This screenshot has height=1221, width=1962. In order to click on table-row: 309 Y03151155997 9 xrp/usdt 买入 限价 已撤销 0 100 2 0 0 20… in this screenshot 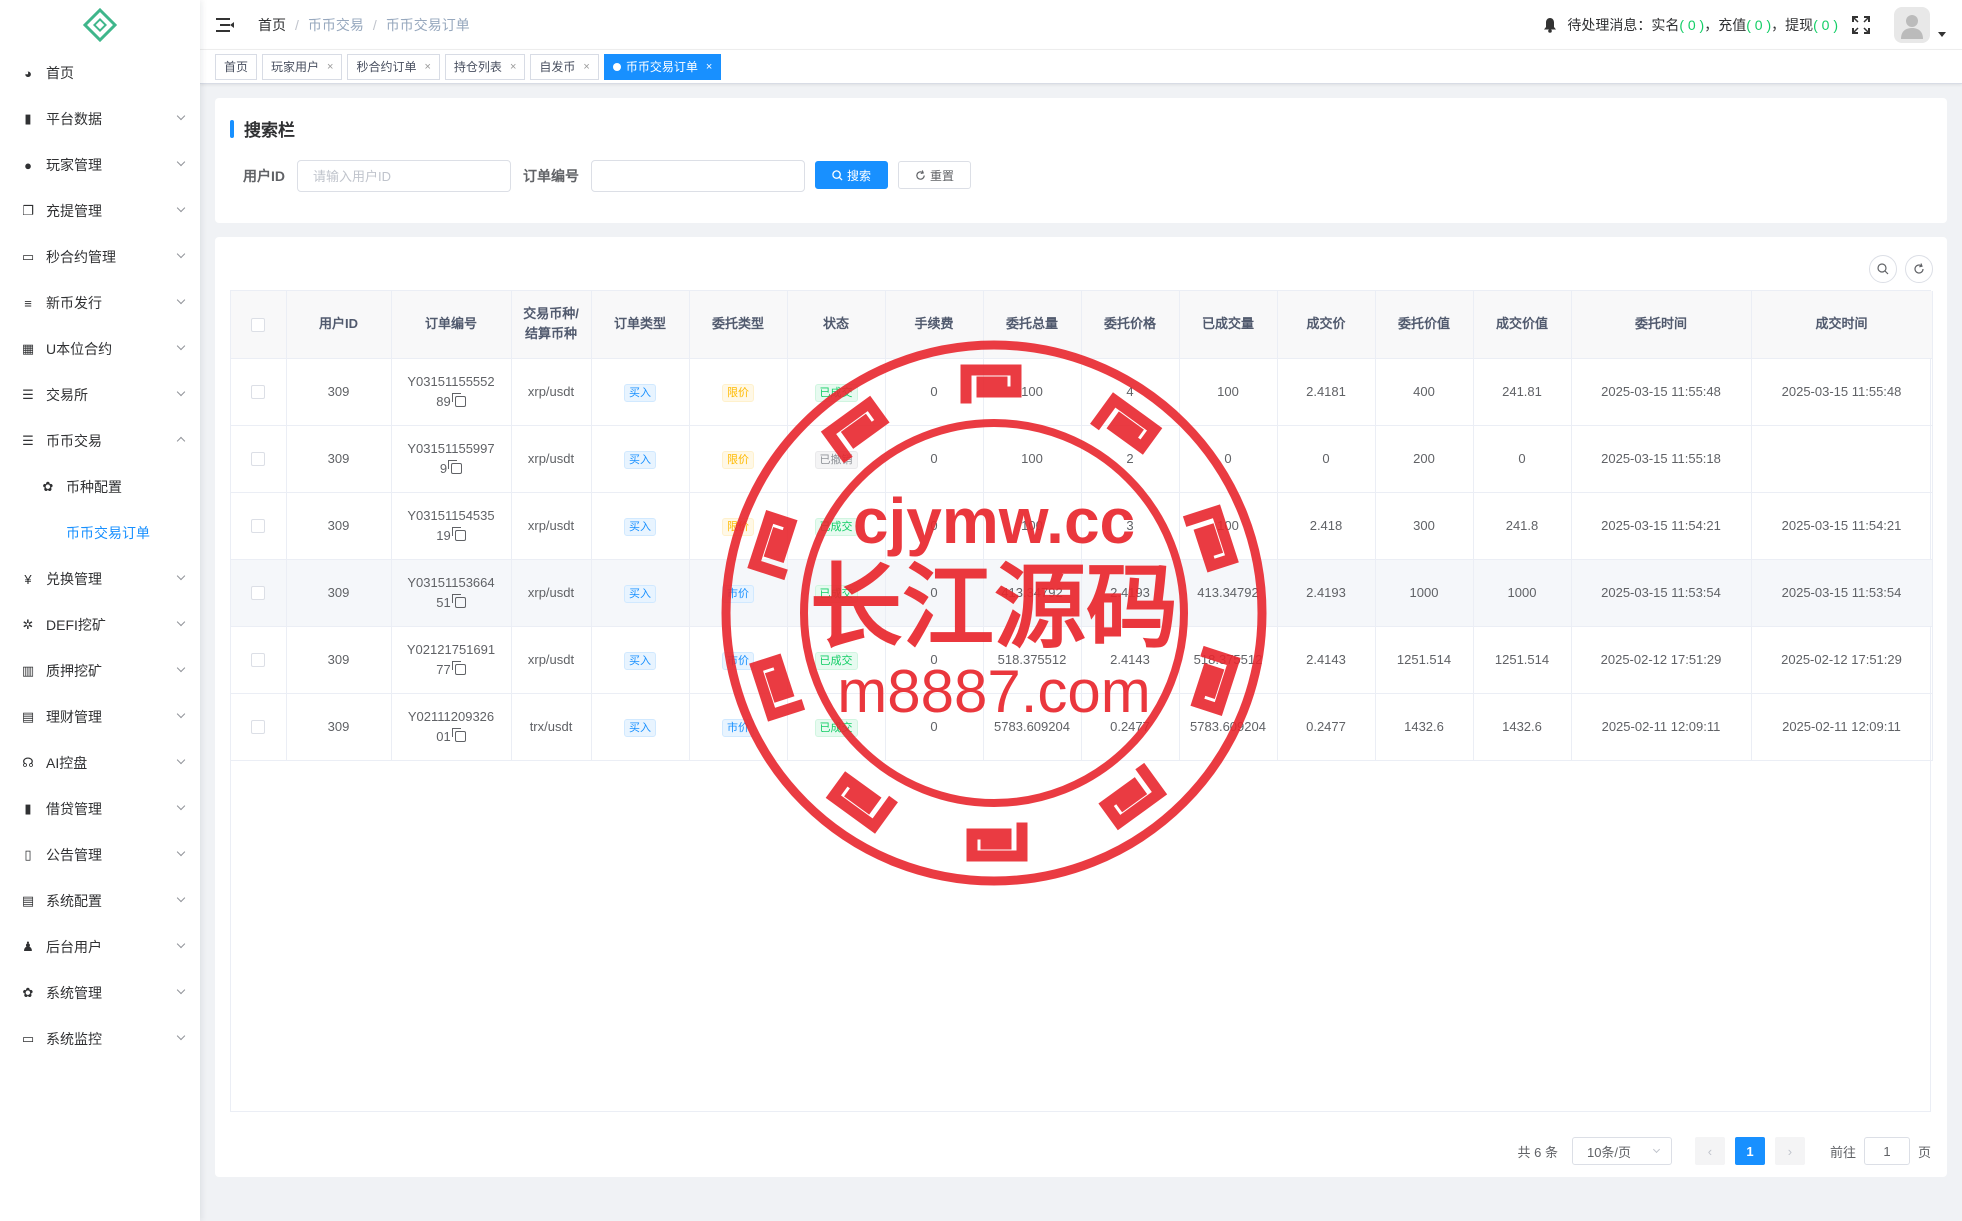, I will do `click(1082, 459)`.